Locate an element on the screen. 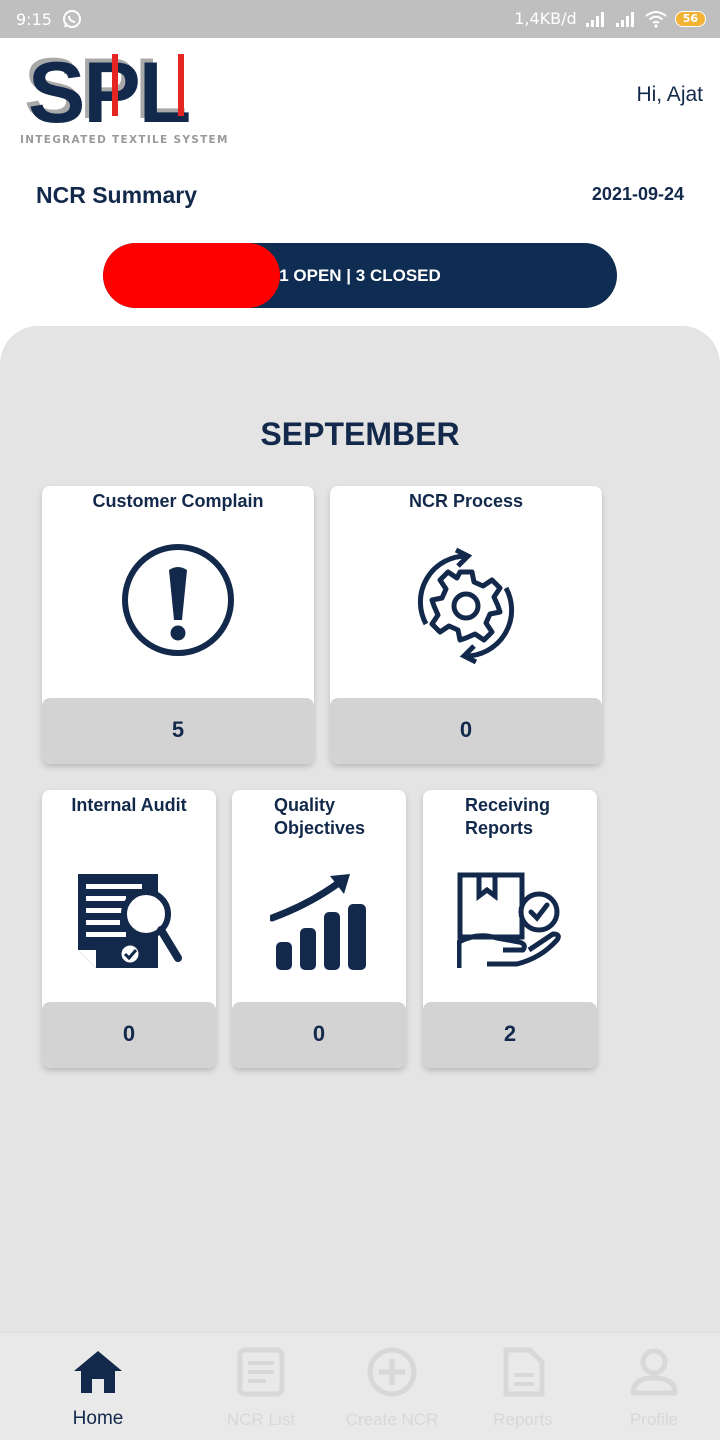 The height and width of the screenshot is (1440, 720). battery-badge: 56 is located at coordinates (690, 18).